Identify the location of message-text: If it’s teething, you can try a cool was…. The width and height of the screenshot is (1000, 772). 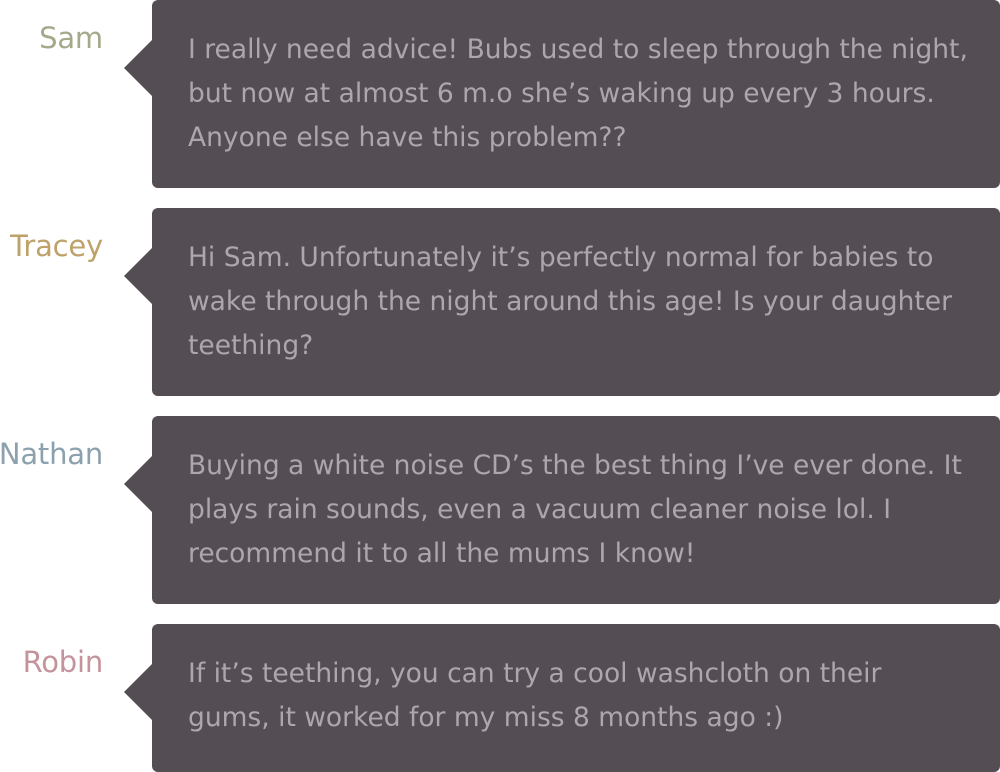
(535, 695).